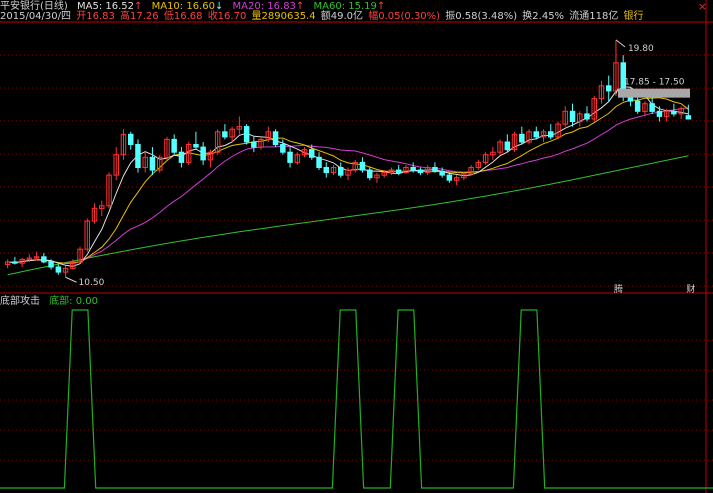 The height and width of the screenshot is (493, 713). Describe the element at coordinates (654, 83) in the screenshot. I see `range-label: 17.85 - 17.50` at that location.